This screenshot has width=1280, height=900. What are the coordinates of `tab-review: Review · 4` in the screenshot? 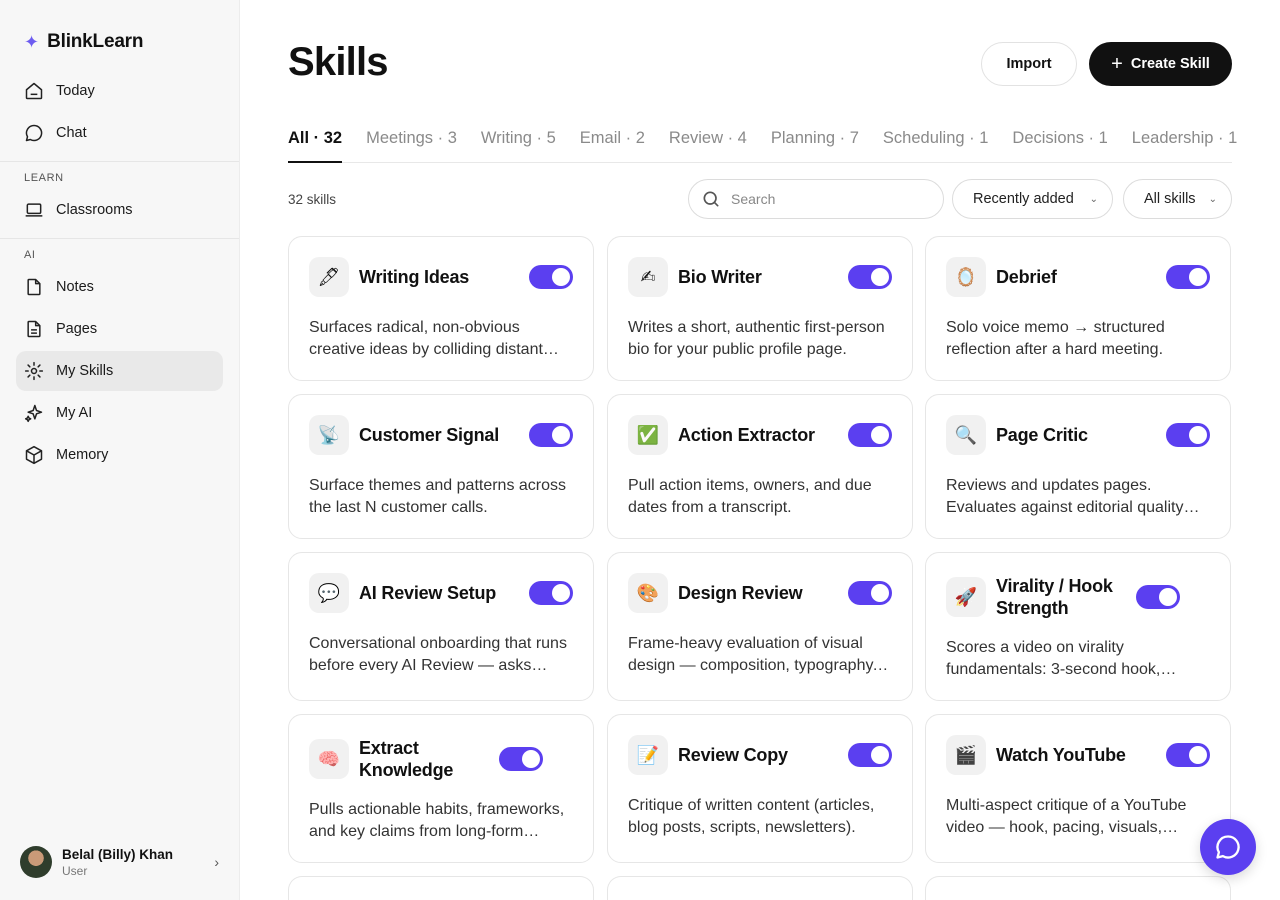 It's located at (708, 145).